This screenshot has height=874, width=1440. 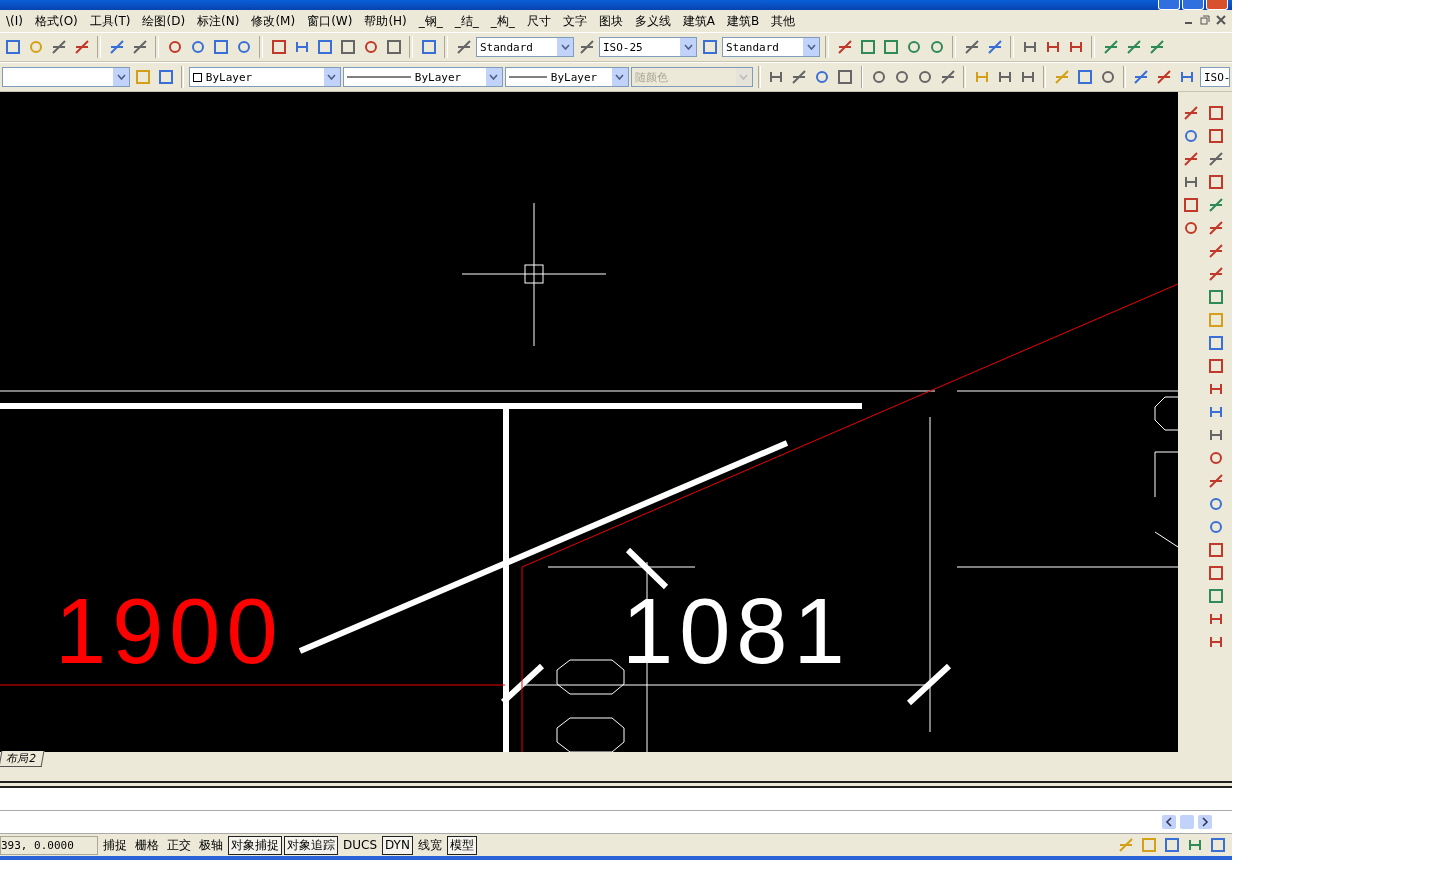 What do you see at coordinates (49, 845) in the screenshot?
I see `coordinate-readout: 393, 0.0000` at bounding box center [49, 845].